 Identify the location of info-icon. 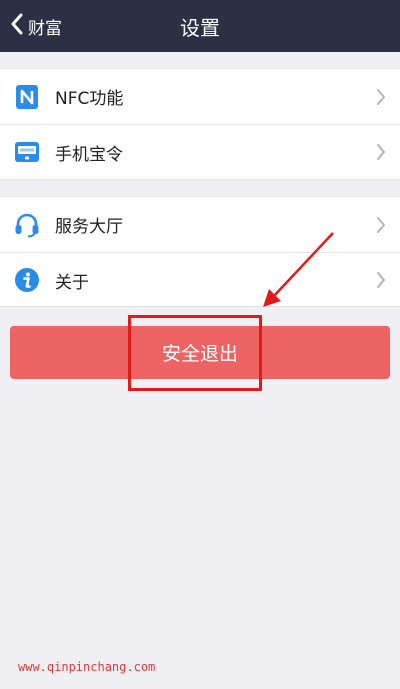
(27, 280).